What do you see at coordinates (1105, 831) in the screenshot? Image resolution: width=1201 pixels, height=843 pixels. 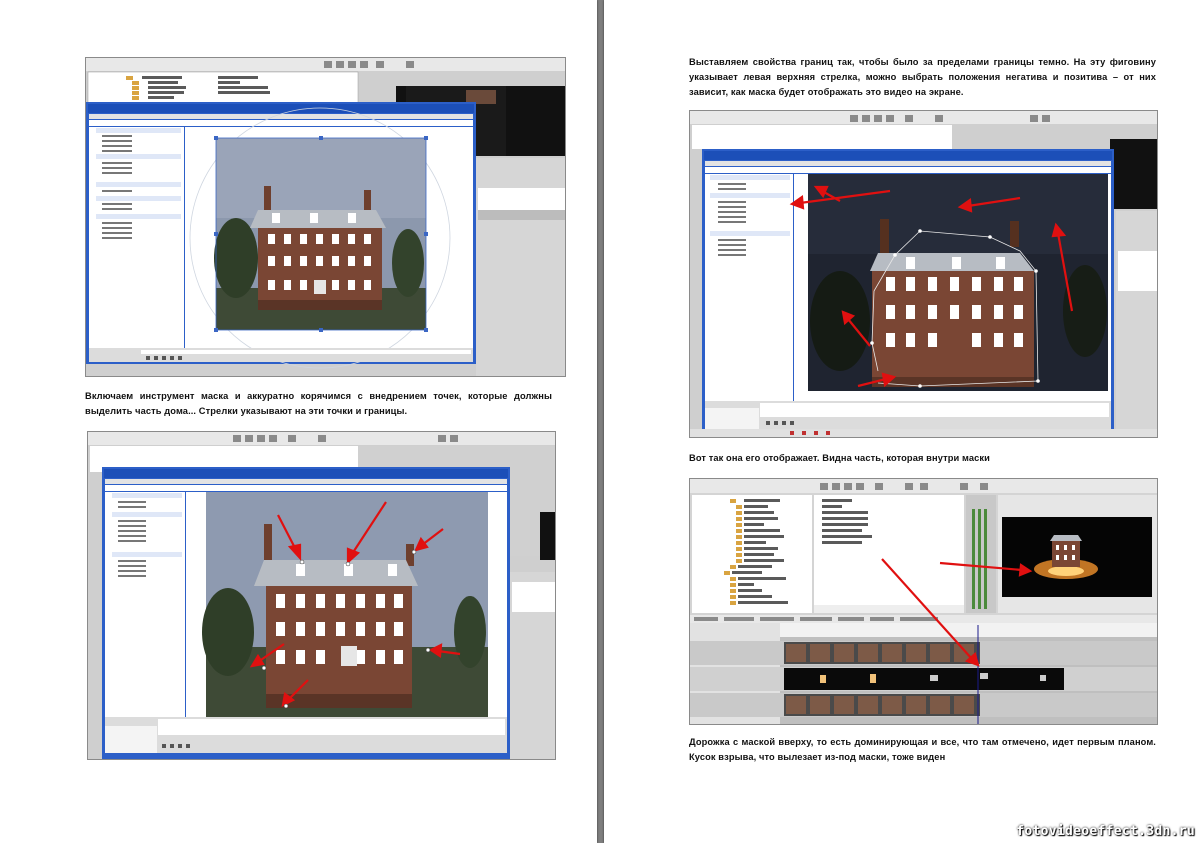 I see `site-watermark: fotovideoeffect.3dn.ru` at bounding box center [1105, 831].